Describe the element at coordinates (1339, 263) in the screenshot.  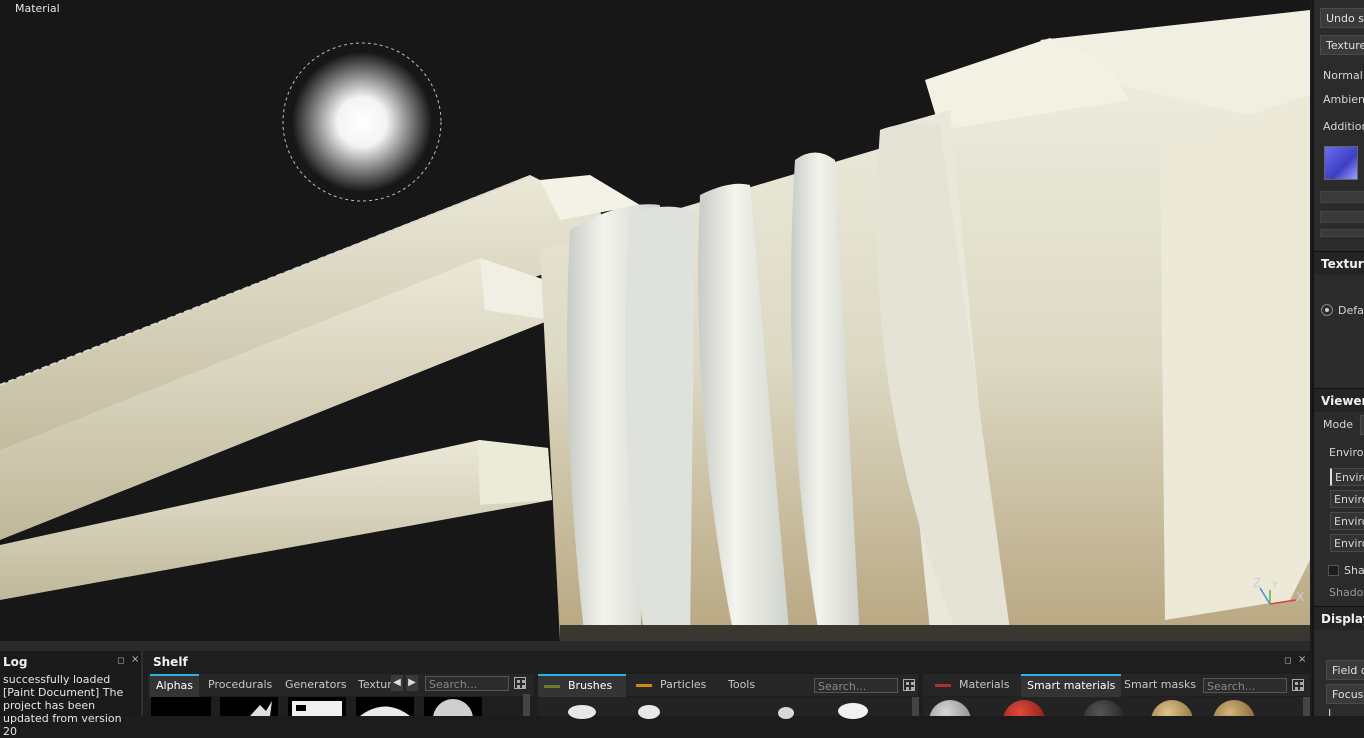
I see `textures-section-header: Texture` at that location.